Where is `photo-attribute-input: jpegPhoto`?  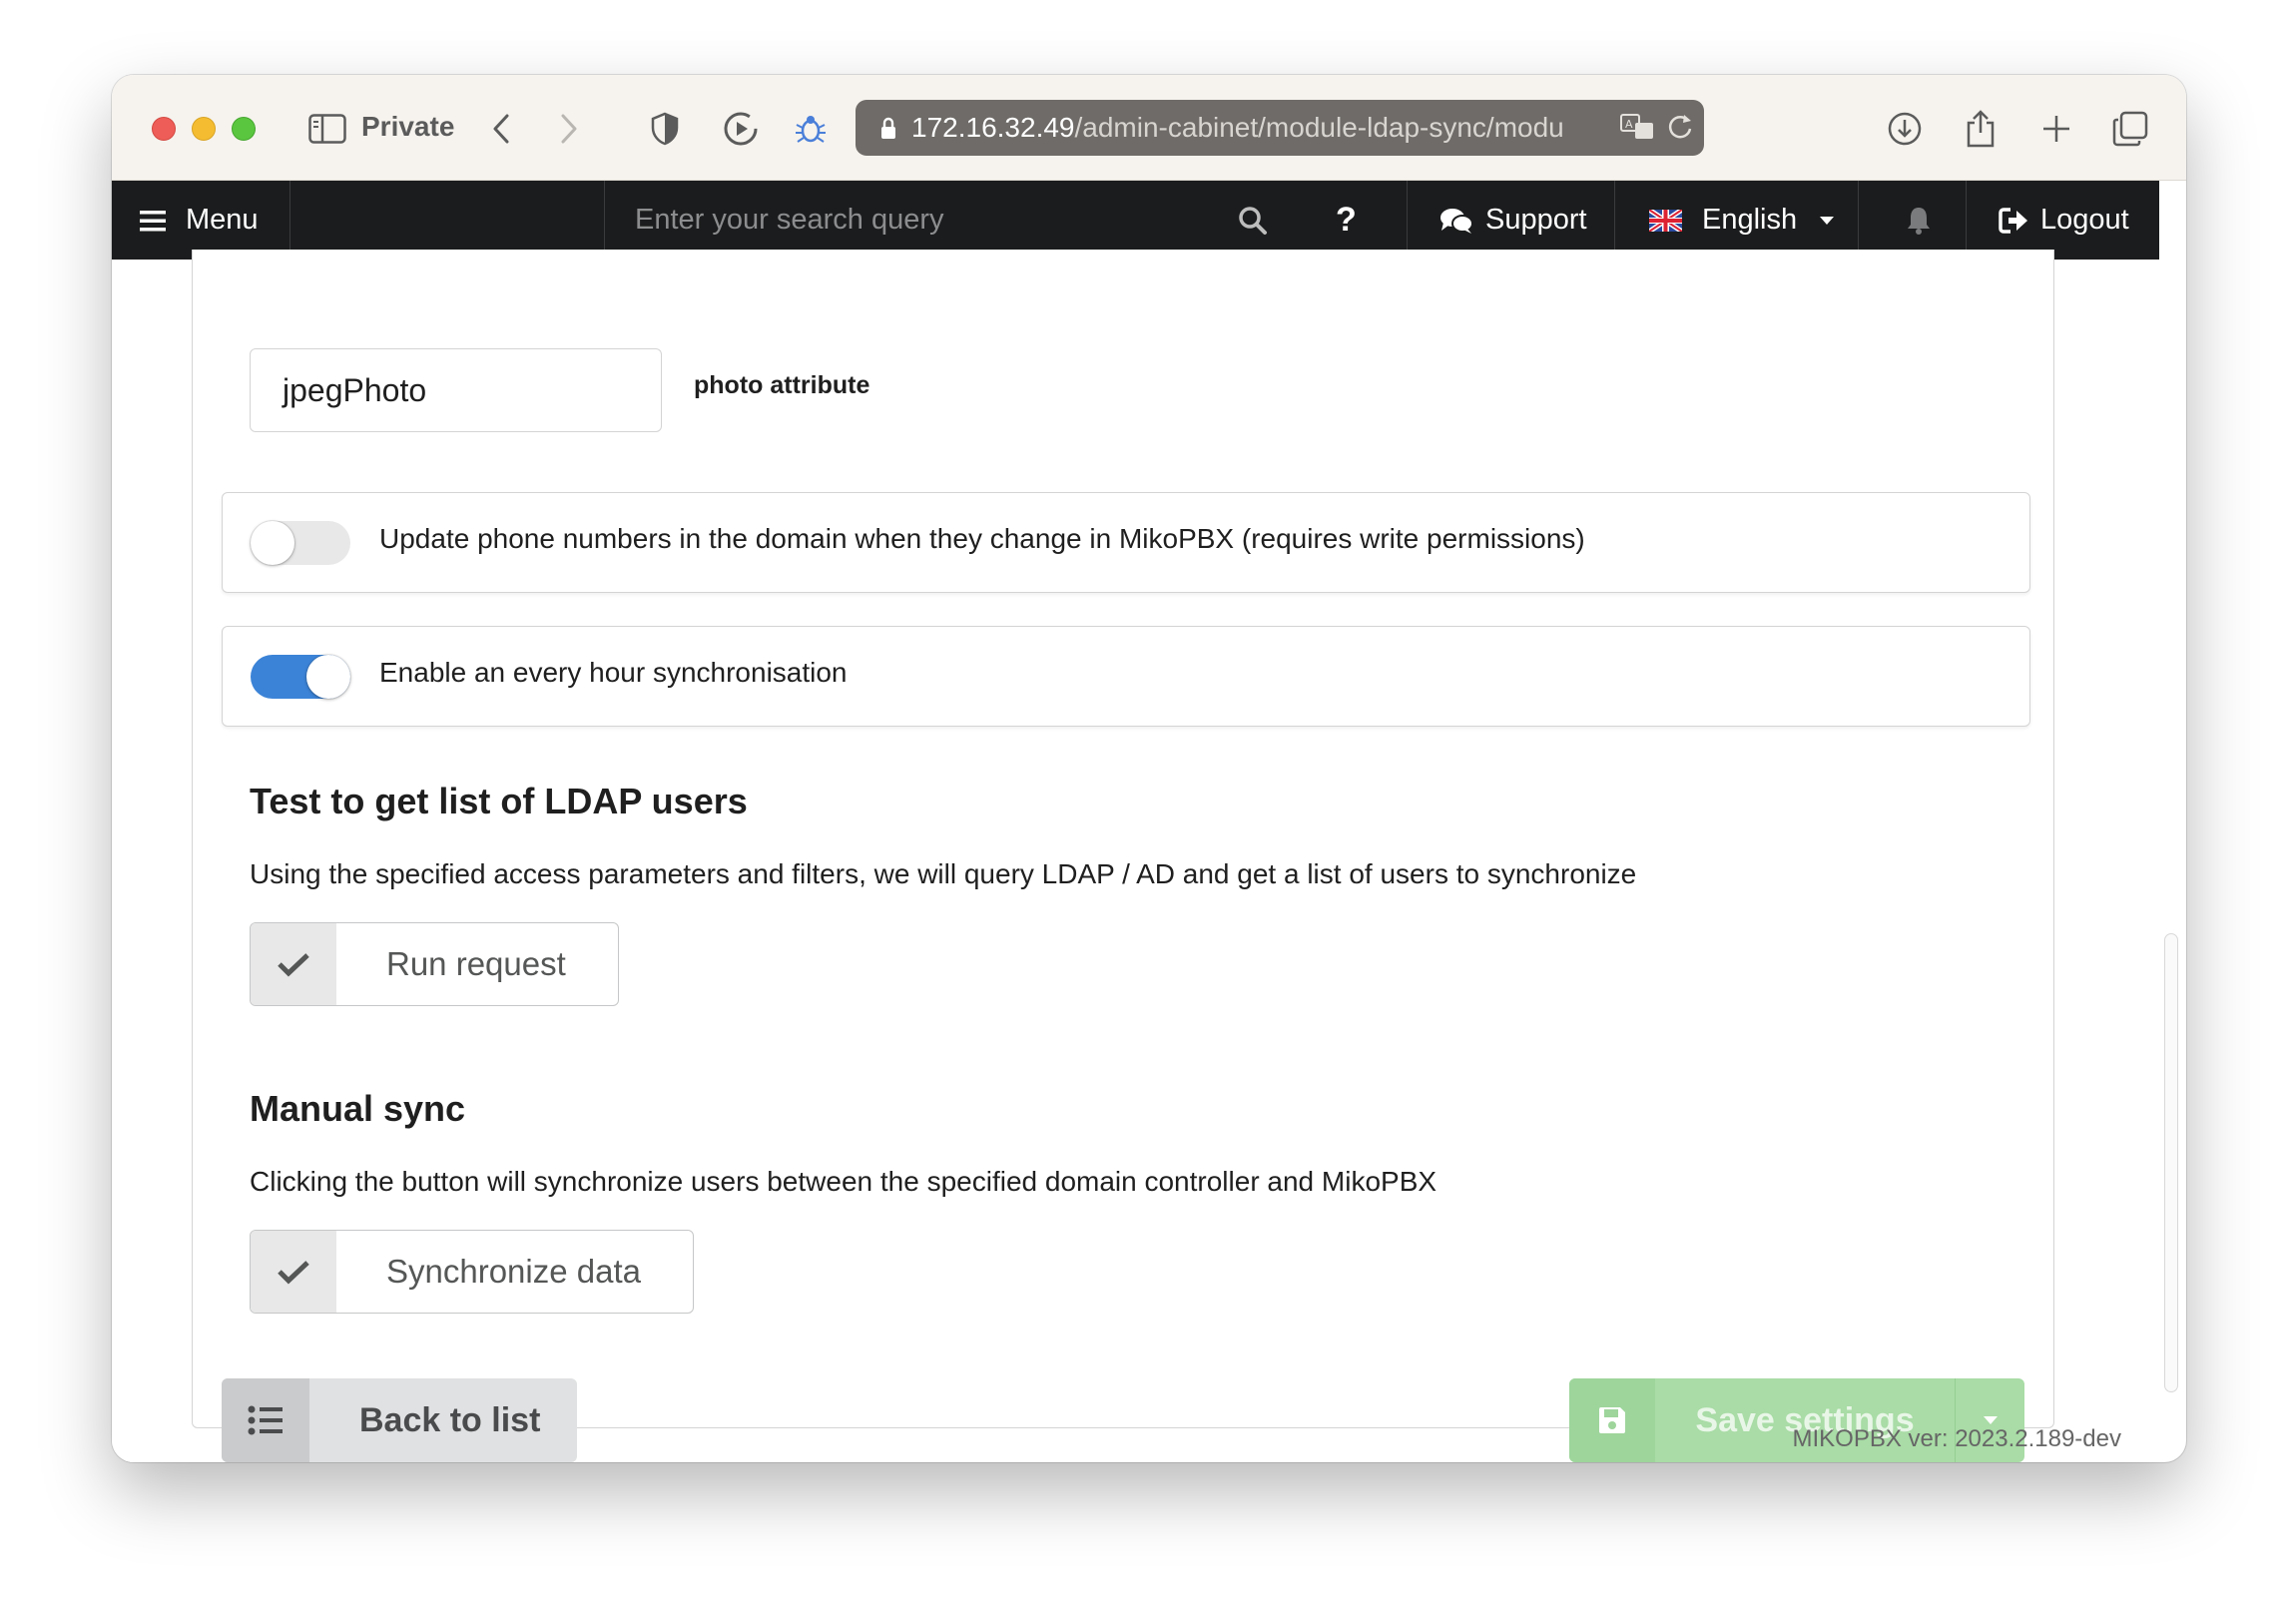 photo-attribute-input: jpegPhoto is located at coordinates (456, 390).